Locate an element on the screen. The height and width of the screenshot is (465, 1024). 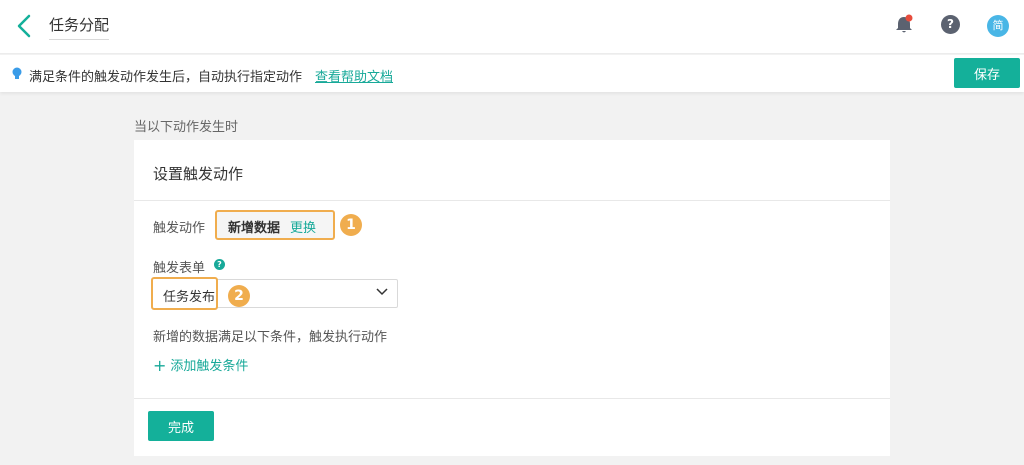
back-arrow-icon is located at coordinates (25, 26).